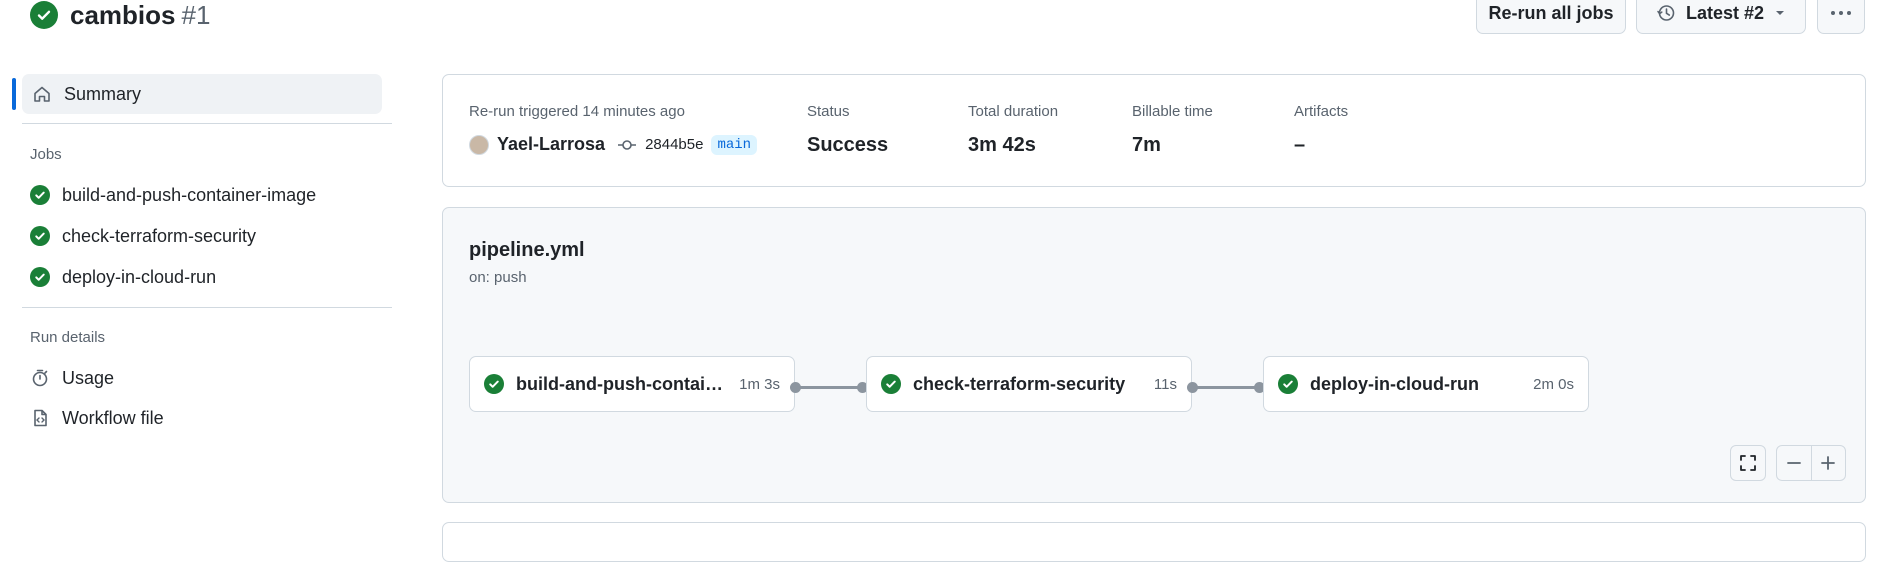 This screenshot has height=562, width=1883. I want to click on fullscreen-icon, so click(1748, 463).